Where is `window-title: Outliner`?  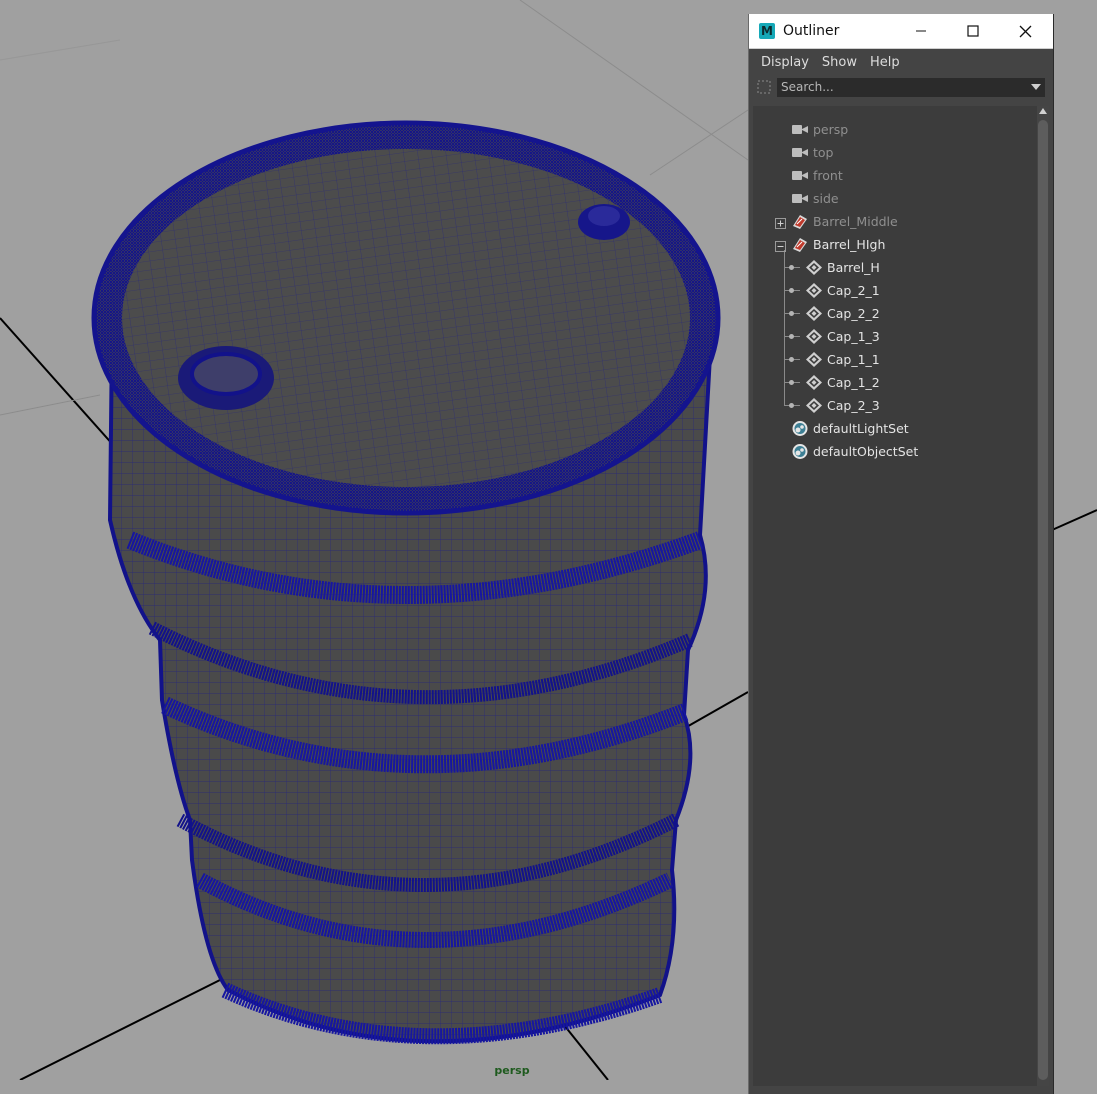
window-title: Outliner is located at coordinates (811, 31).